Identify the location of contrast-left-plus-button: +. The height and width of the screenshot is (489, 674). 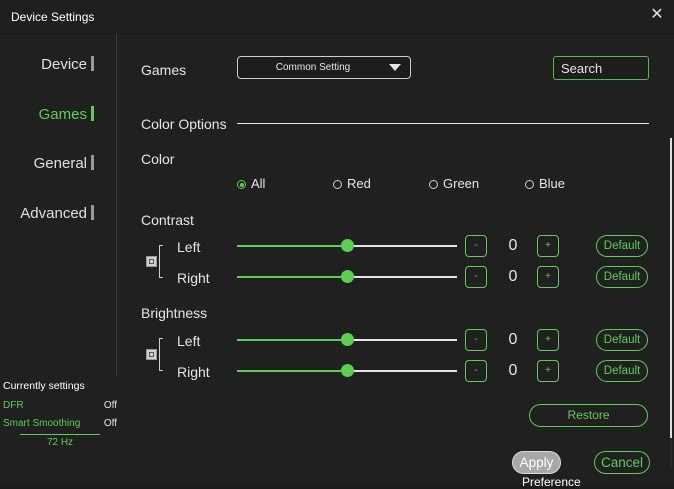
(548, 246).